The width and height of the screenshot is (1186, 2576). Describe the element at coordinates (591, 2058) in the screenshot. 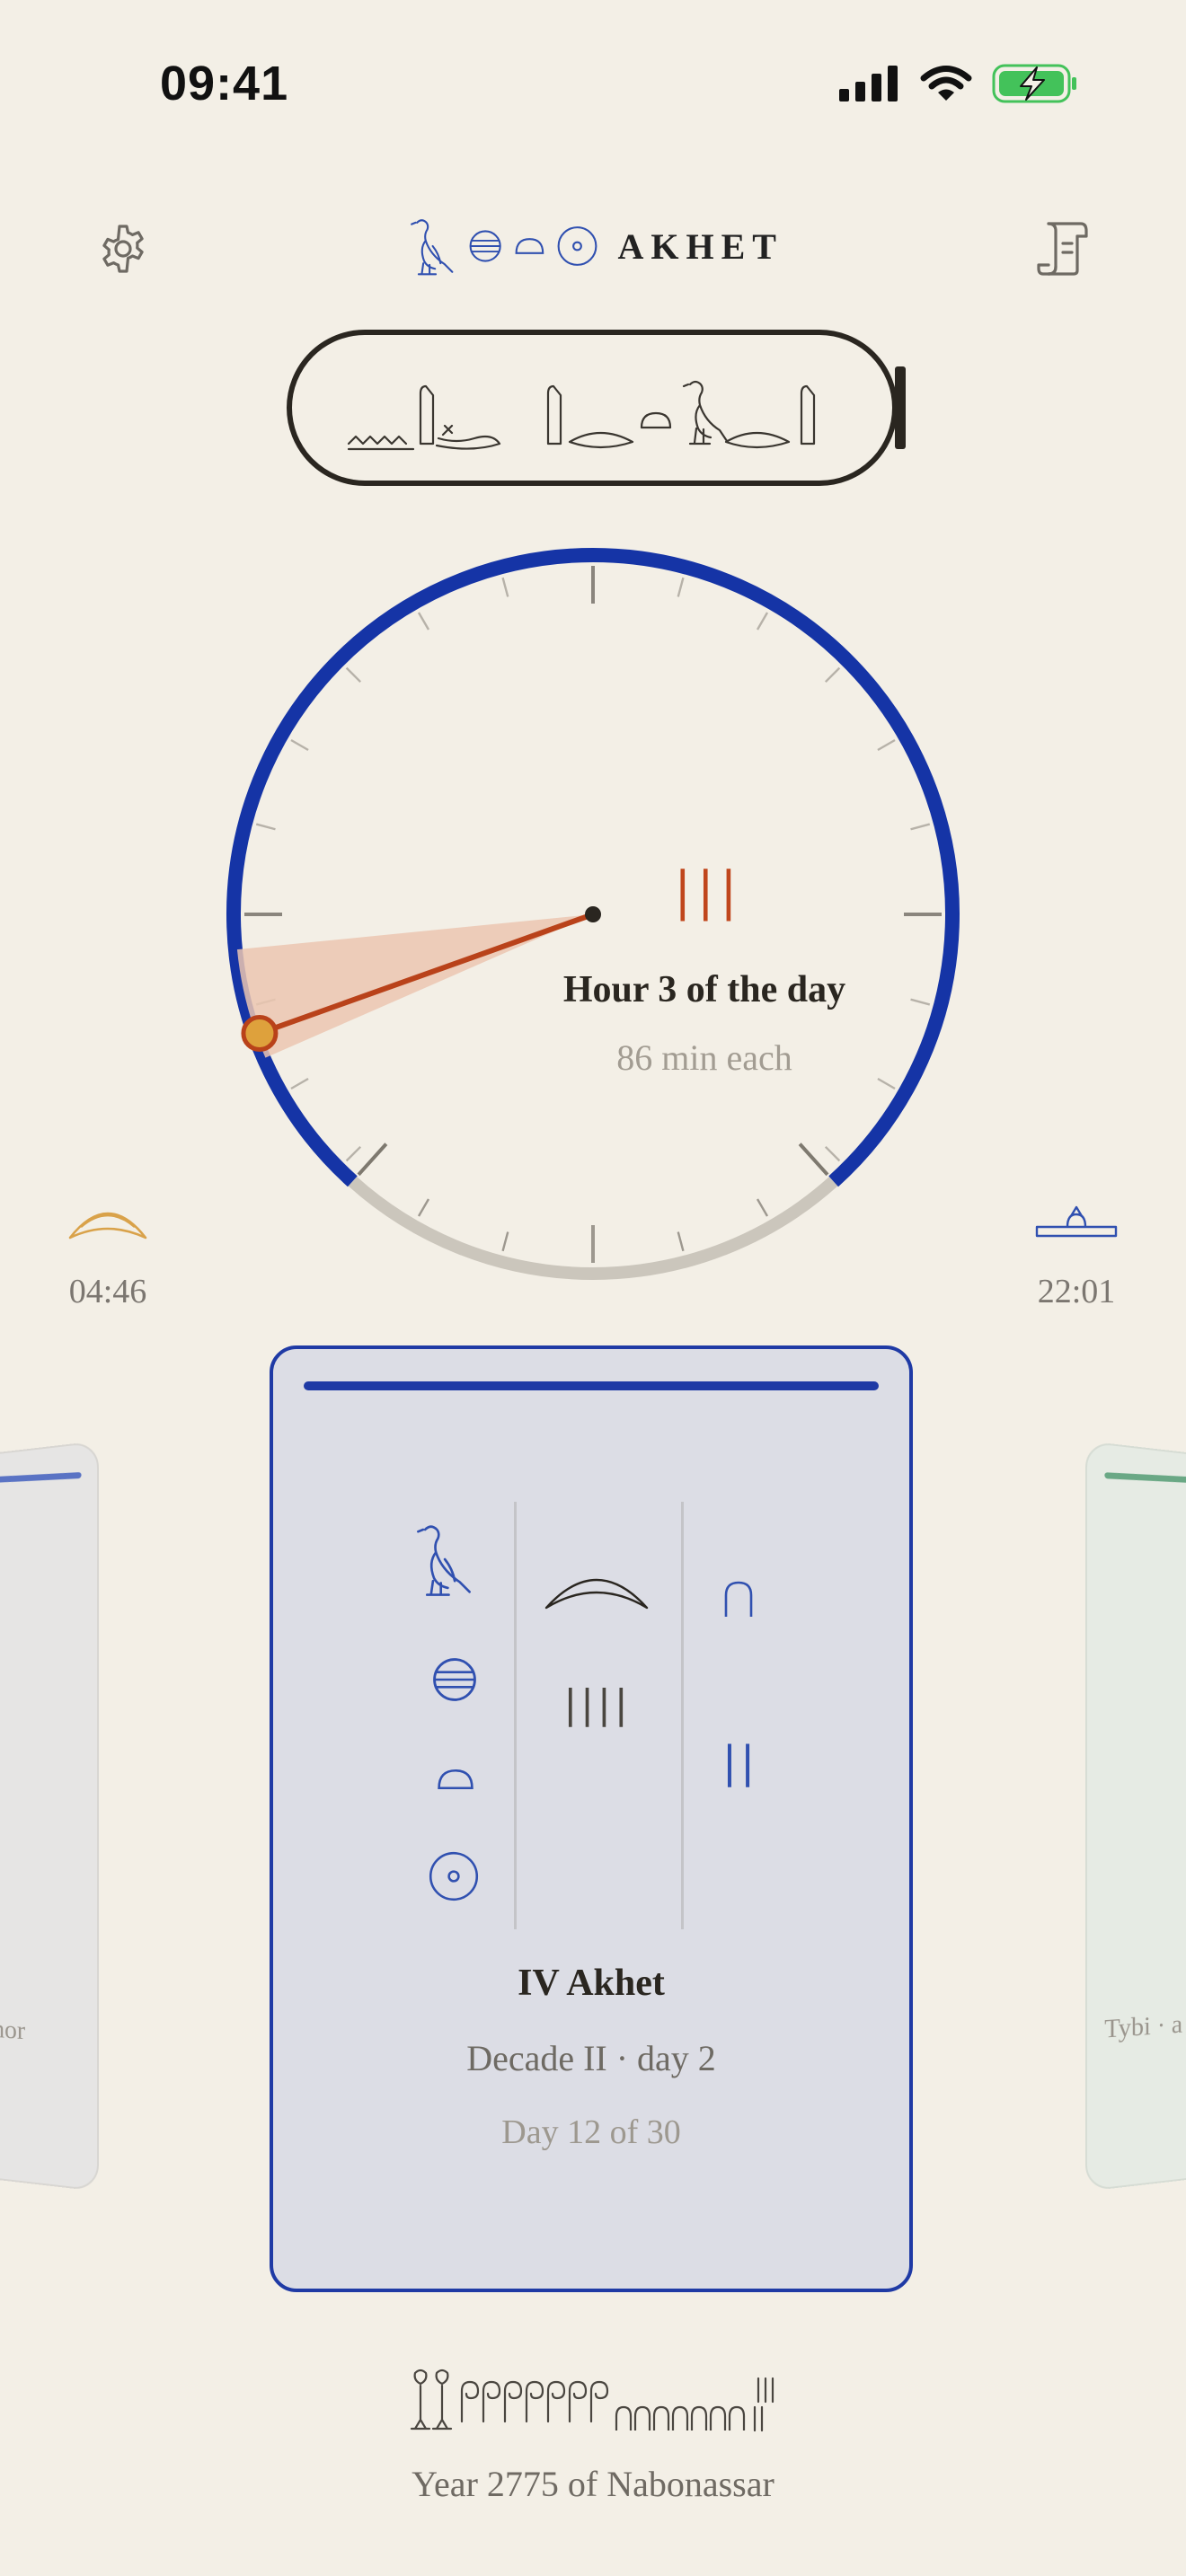

I see `card-decade-line: Decade II · day 2` at that location.